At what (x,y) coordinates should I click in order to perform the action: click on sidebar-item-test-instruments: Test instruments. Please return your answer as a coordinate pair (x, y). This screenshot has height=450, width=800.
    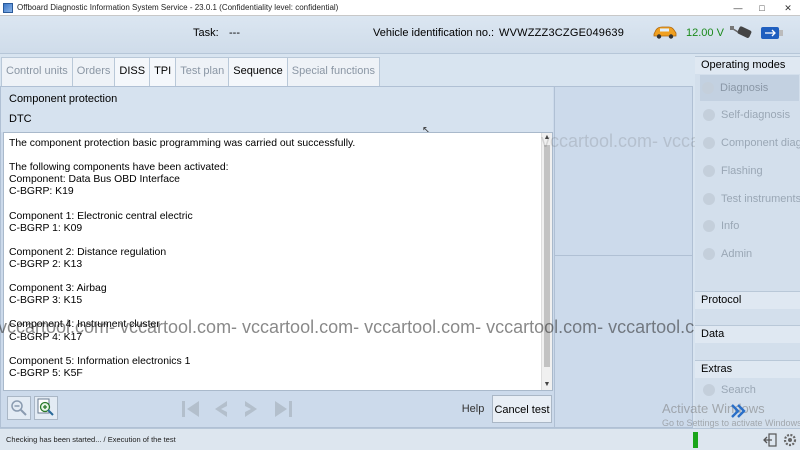
    Looking at the image, I should click on (750, 199).